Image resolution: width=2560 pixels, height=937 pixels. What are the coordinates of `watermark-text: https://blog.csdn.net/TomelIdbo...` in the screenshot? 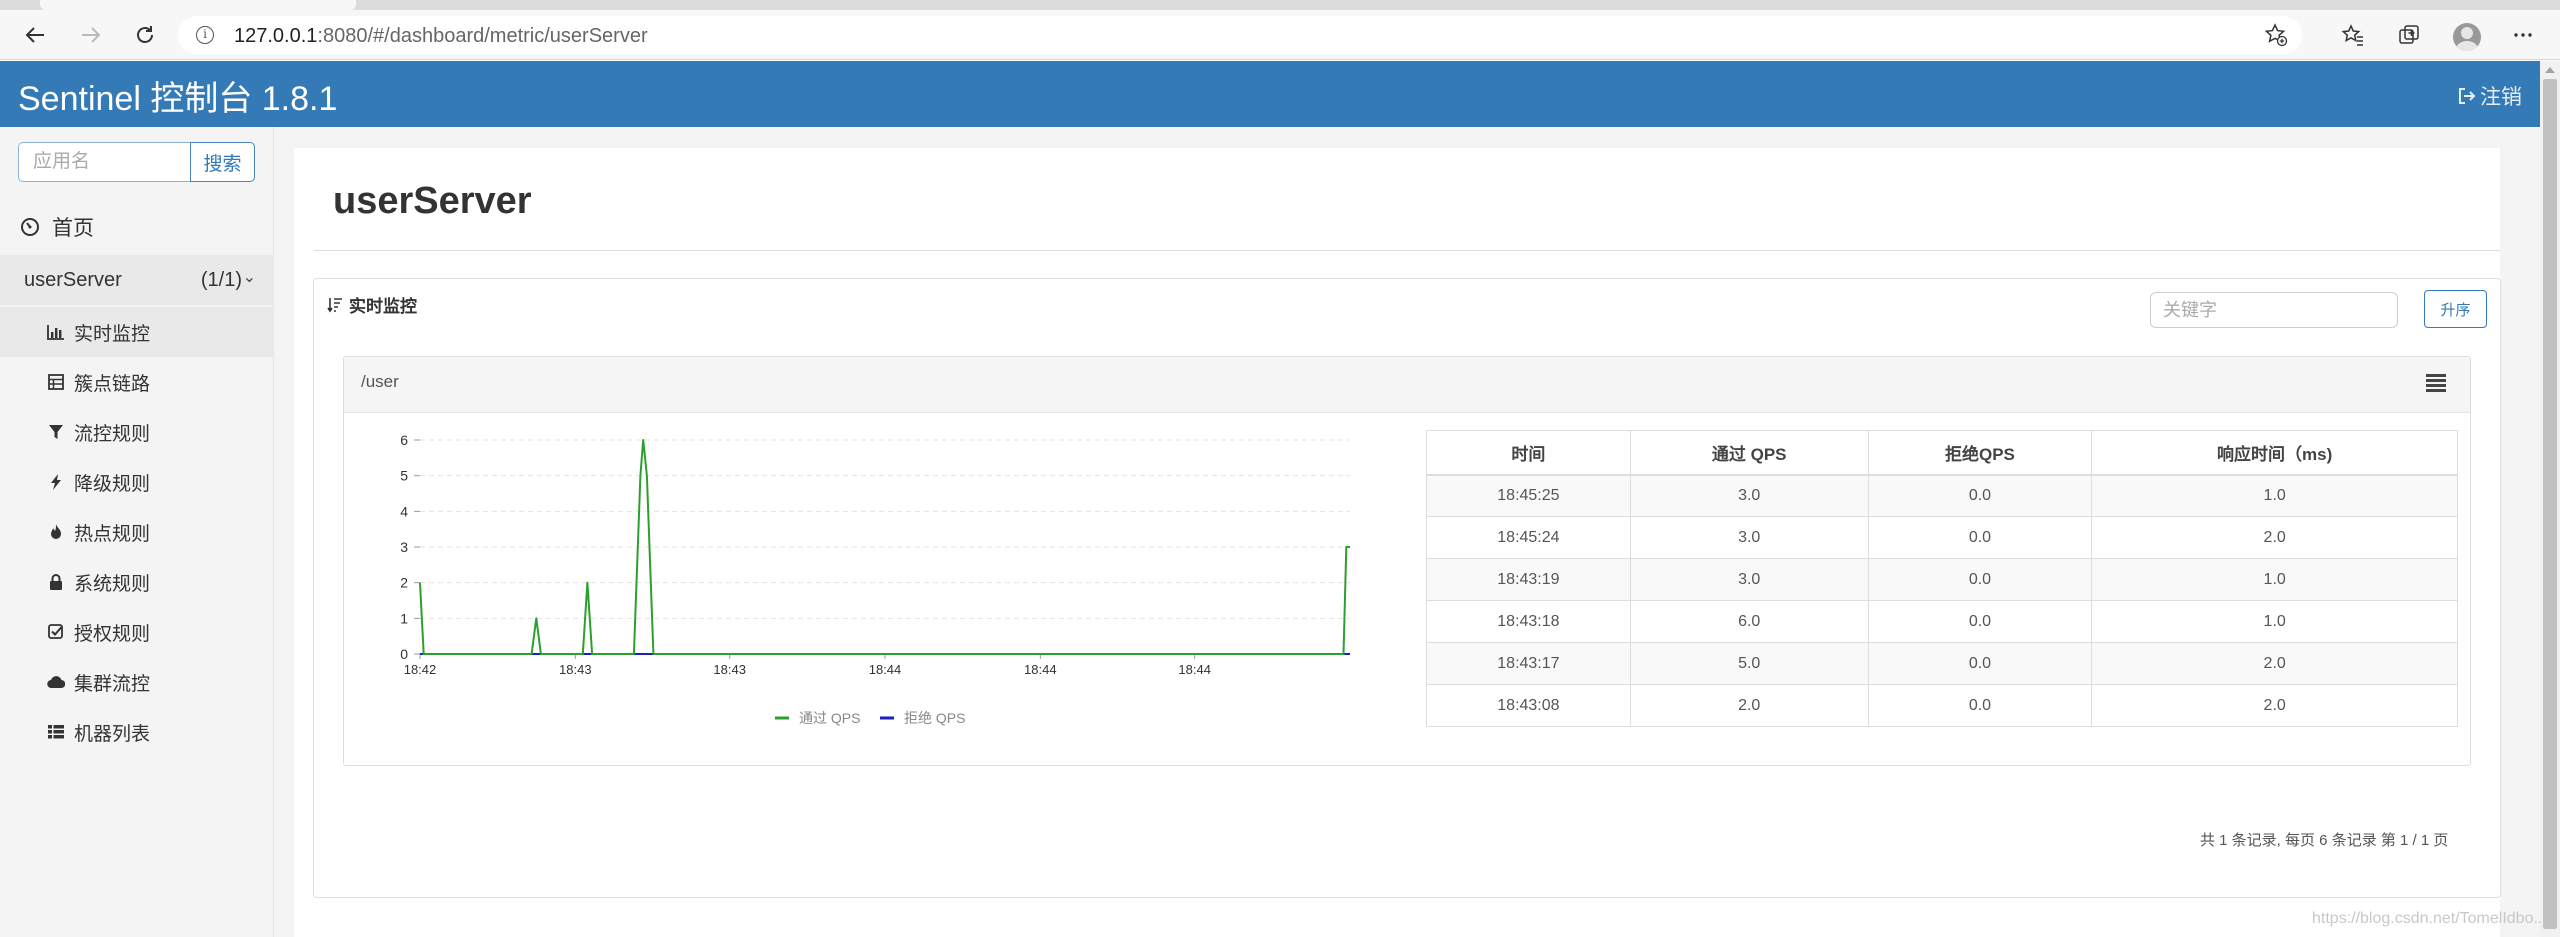 It's located at (2429, 918).